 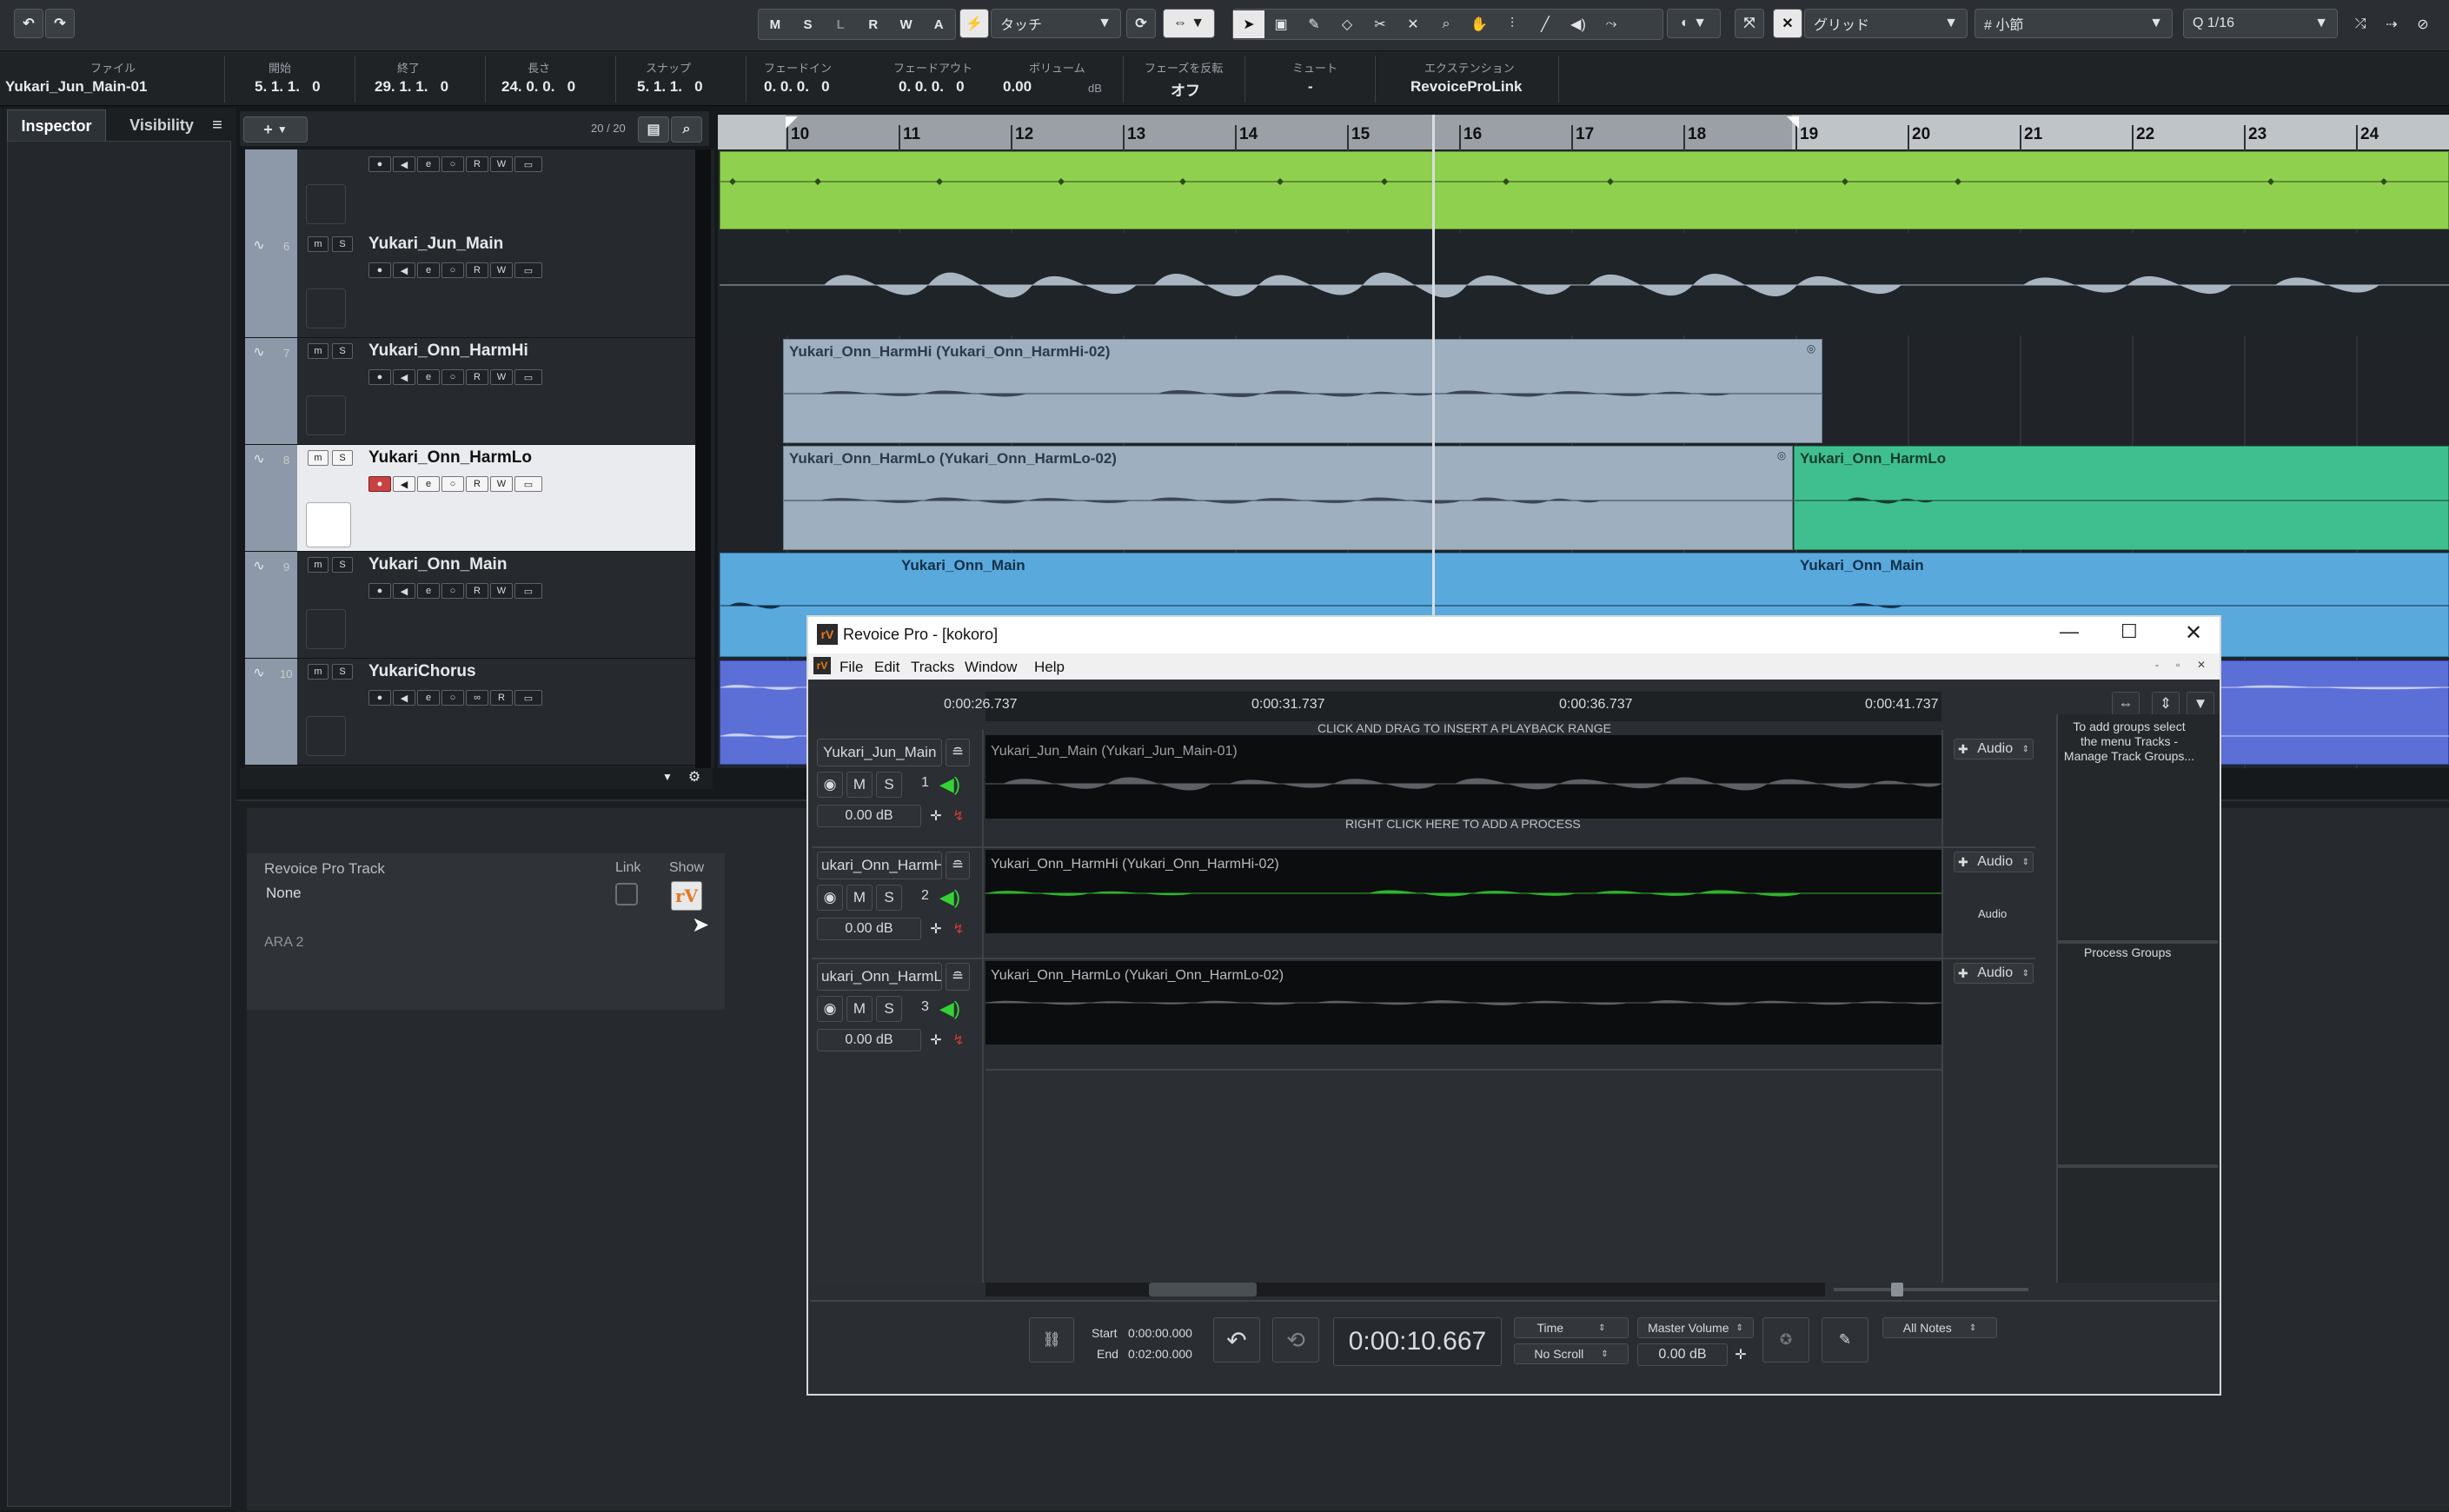 I want to click on end-value: 0:02:00.000, so click(x=1160, y=1354).